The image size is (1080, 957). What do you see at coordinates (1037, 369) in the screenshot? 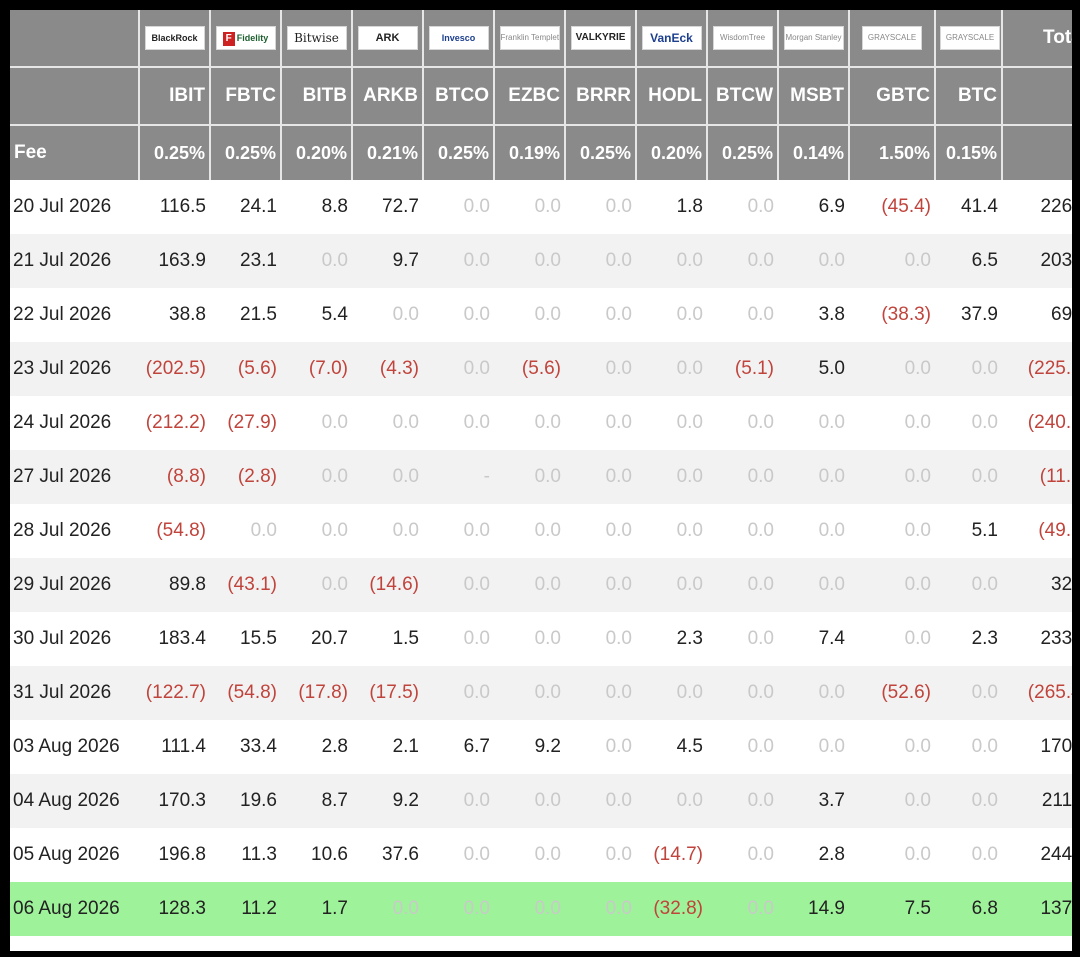
I see `row-total: (225.1)` at bounding box center [1037, 369].